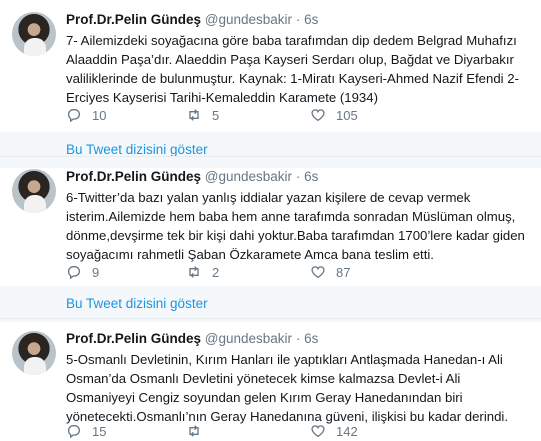  What do you see at coordinates (334, 115) in the screenshot?
I see `like-button: 105` at bounding box center [334, 115].